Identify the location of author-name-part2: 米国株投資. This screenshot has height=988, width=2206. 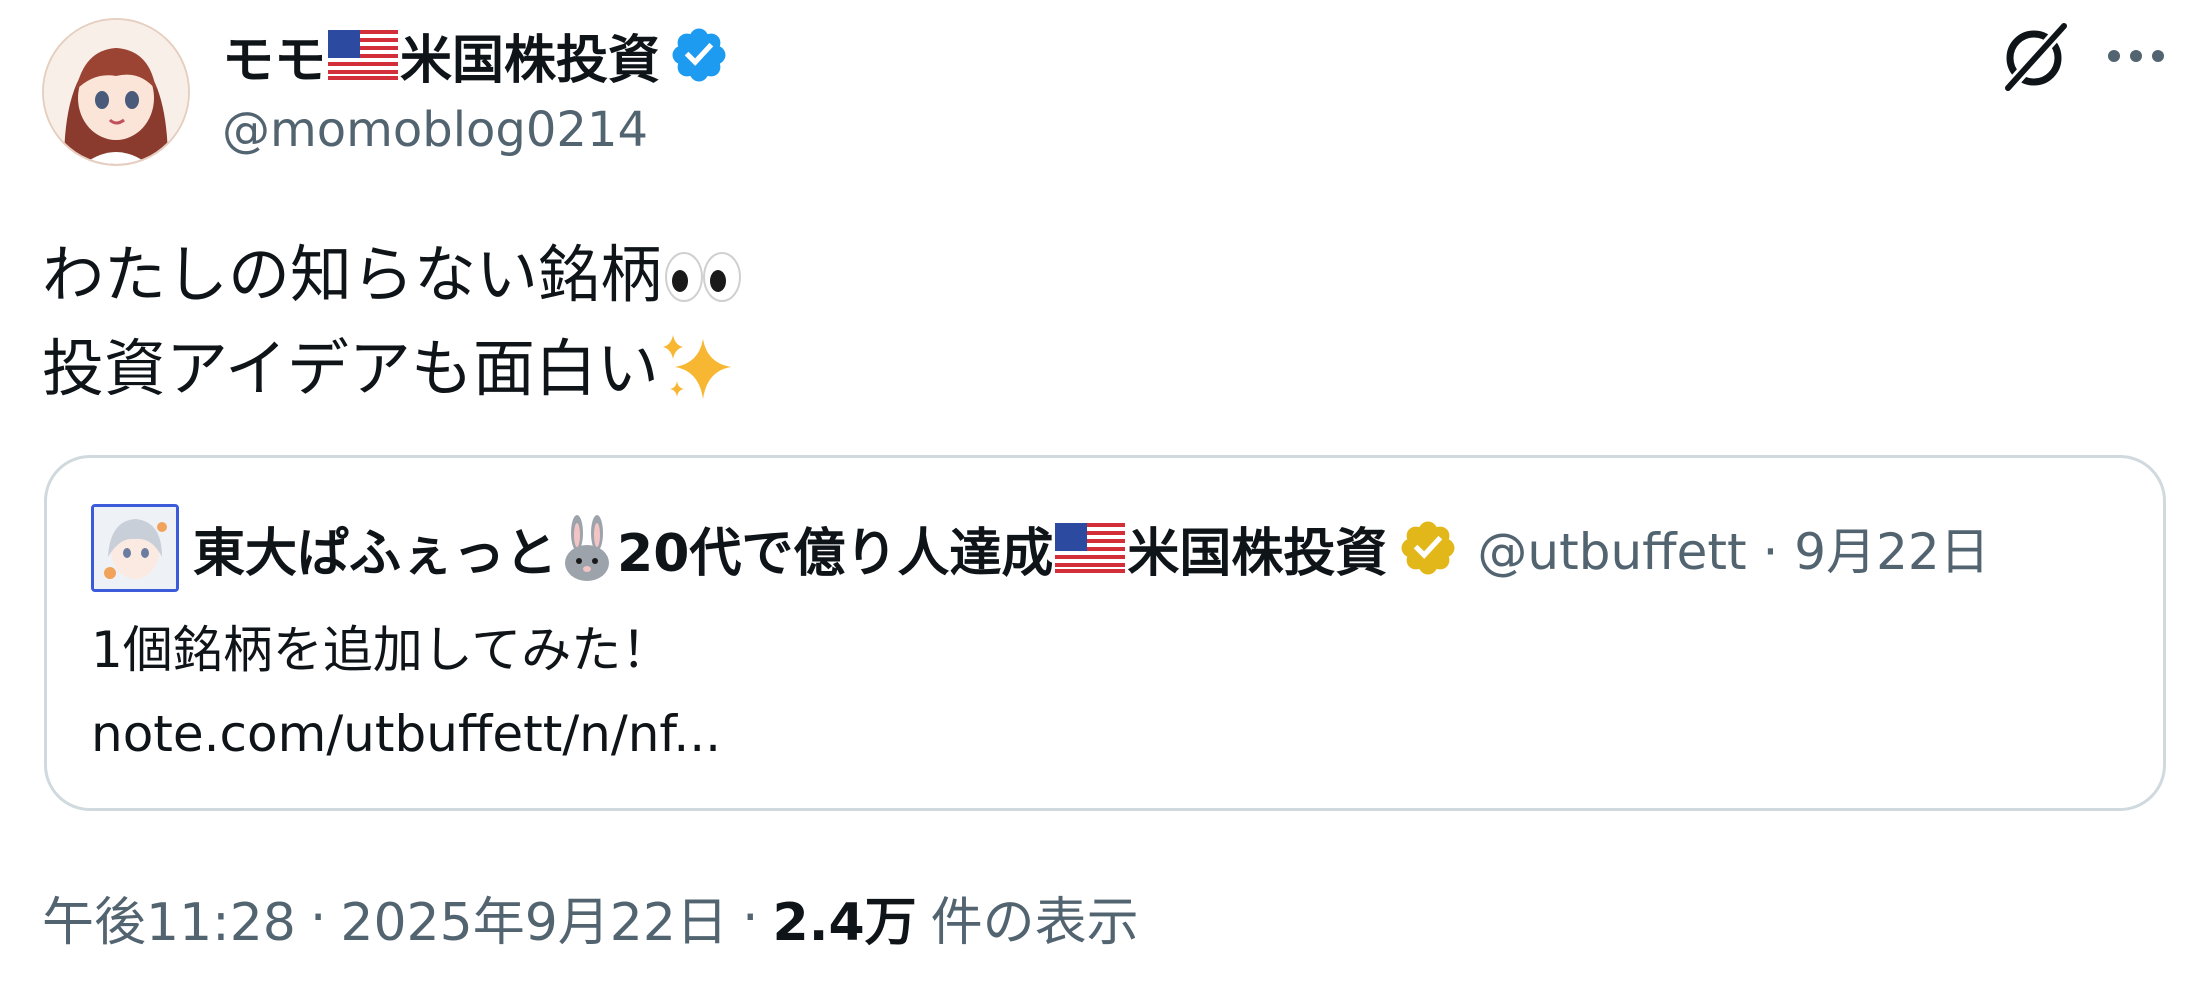
(530, 60).